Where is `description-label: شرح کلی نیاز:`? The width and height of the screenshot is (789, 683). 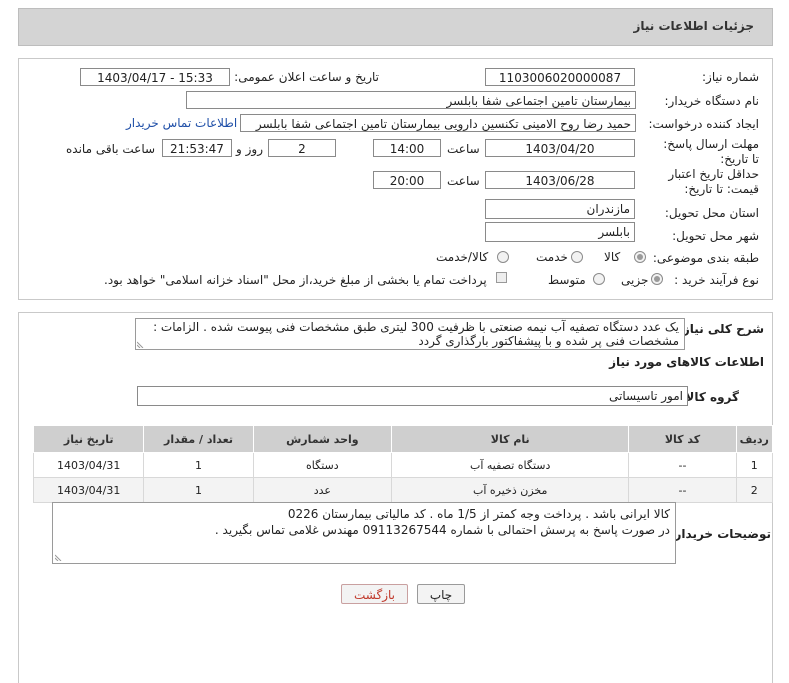 description-label: شرح کلی نیاز: is located at coordinates (721, 329).